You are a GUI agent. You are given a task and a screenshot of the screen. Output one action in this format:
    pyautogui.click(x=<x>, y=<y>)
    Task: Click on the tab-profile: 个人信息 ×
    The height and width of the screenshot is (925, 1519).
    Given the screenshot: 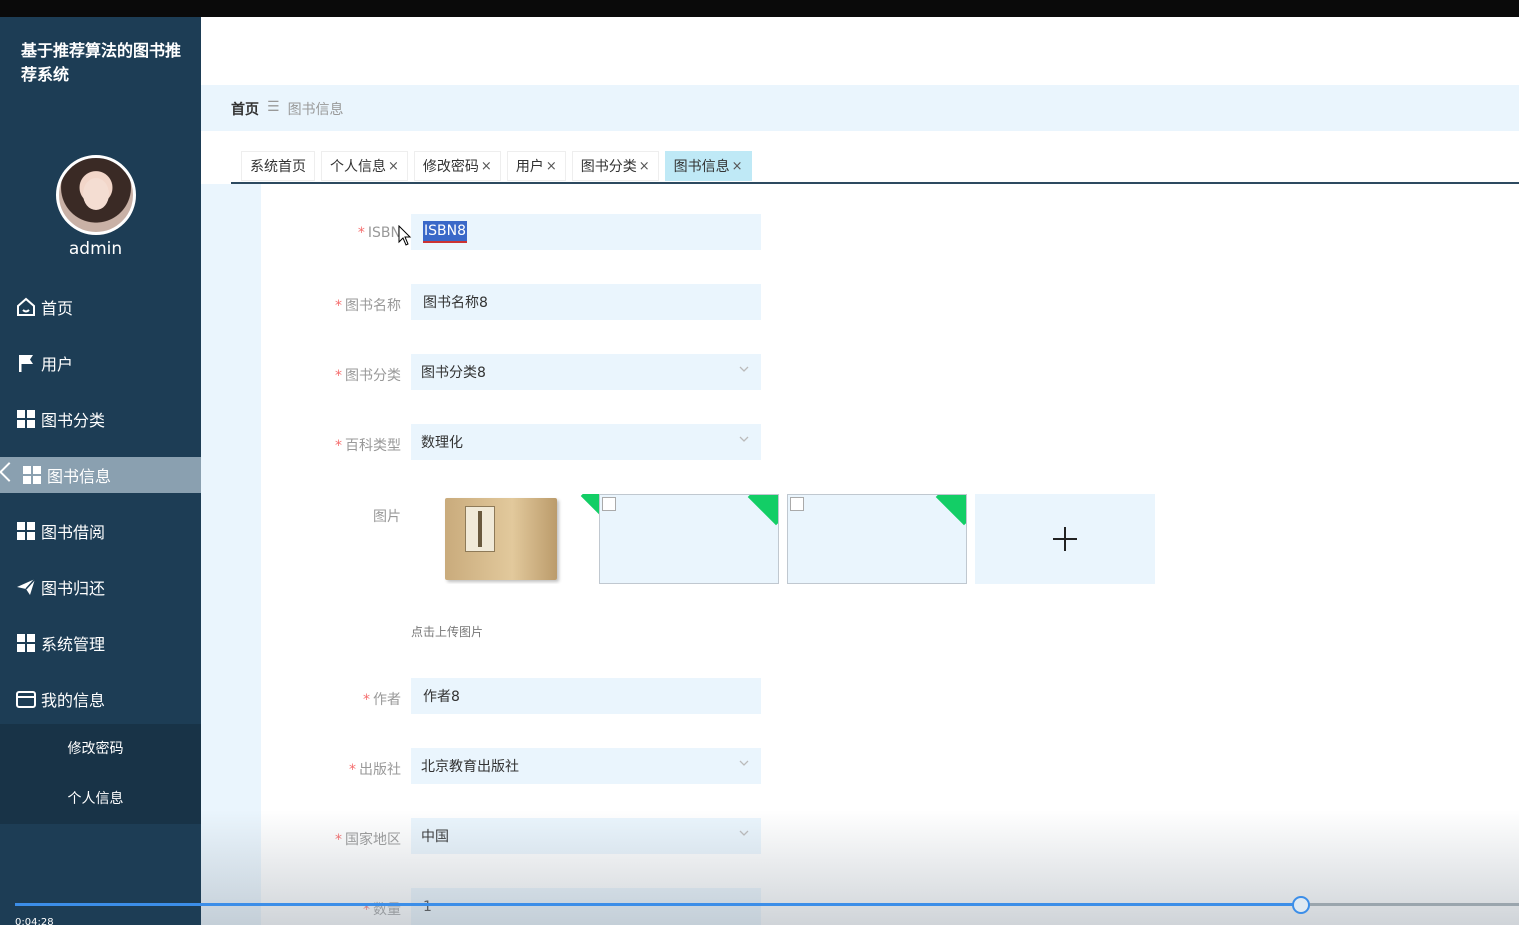 What is the action you would take?
    pyautogui.click(x=364, y=166)
    